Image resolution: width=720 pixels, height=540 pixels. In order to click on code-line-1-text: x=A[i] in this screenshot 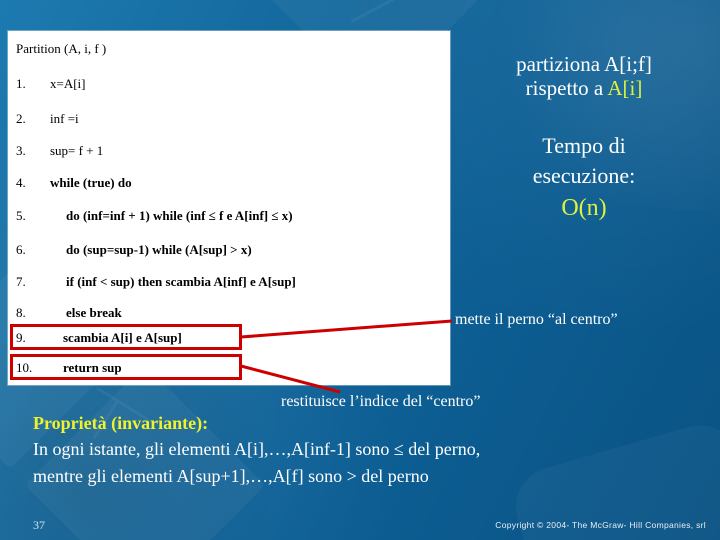, I will do `click(68, 83)`.